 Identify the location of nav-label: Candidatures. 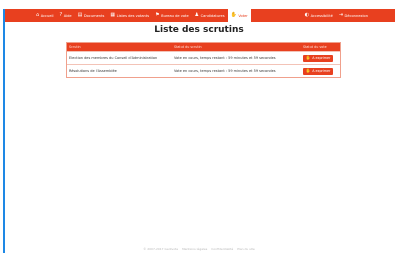
(212, 15).